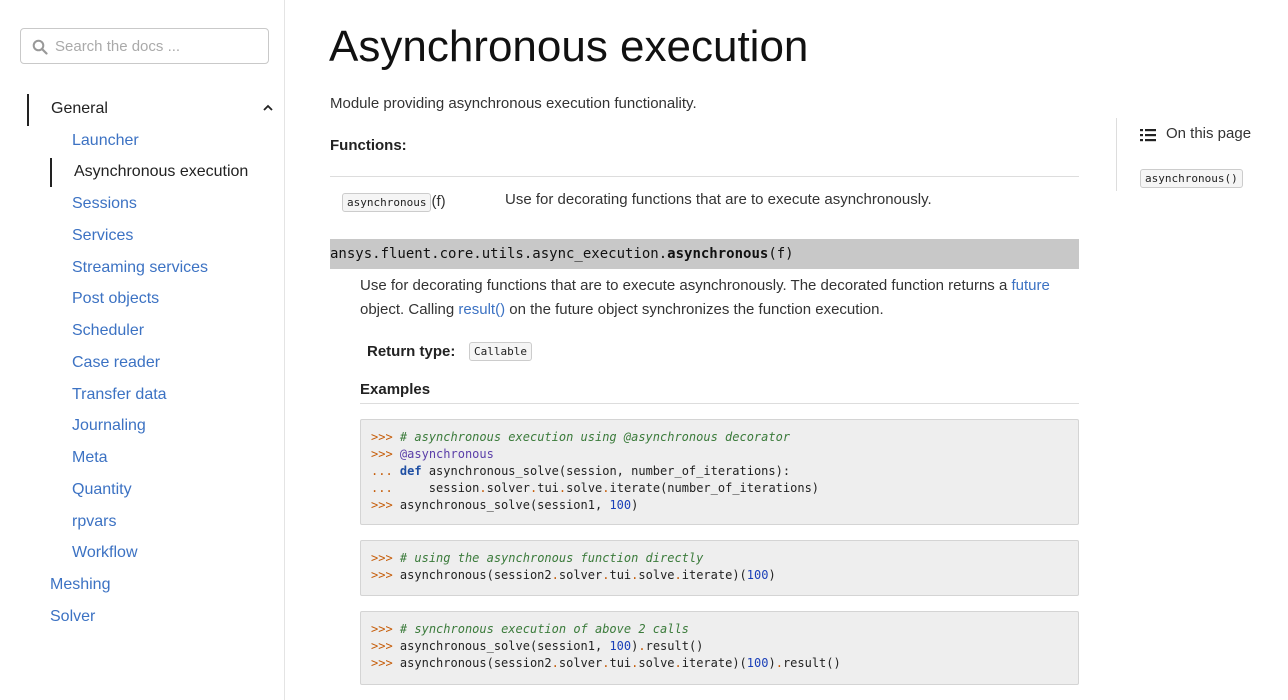  What do you see at coordinates (51, 172) in the screenshot?
I see `active-indicator` at bounding box center [51, 172].